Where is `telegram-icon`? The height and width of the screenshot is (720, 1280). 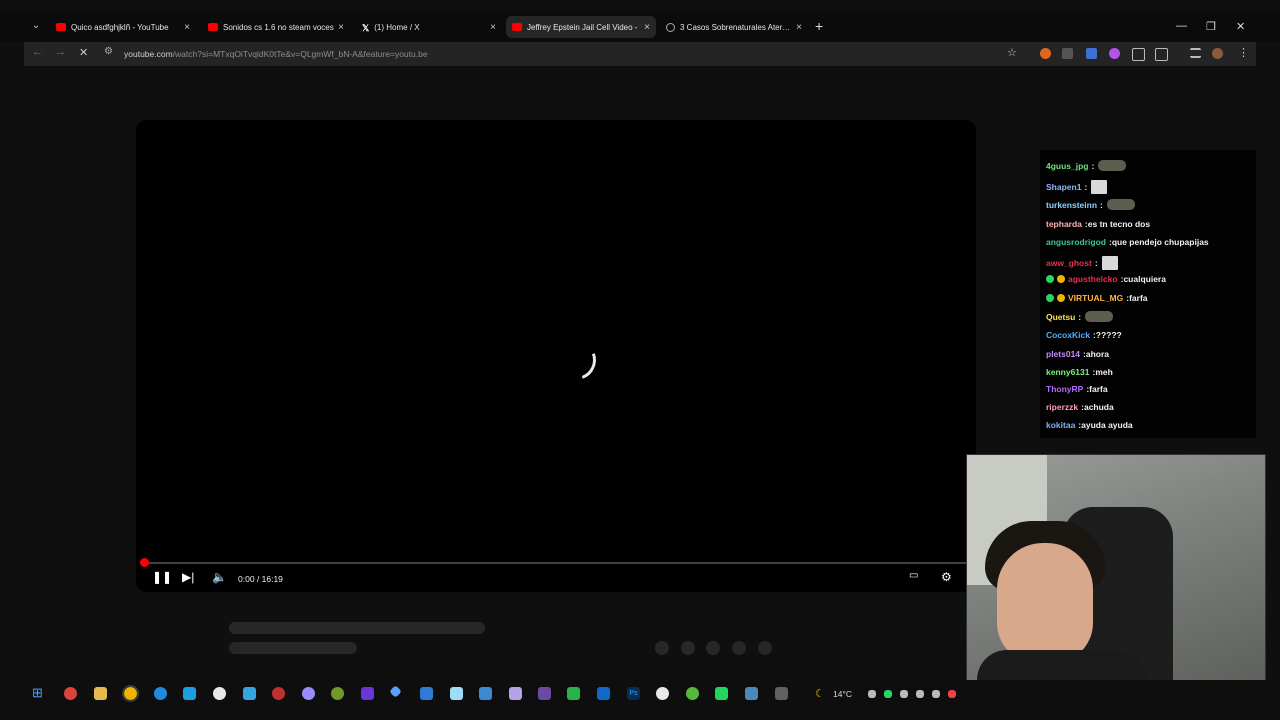
telegram-icon is located at coordinates (189, 693).